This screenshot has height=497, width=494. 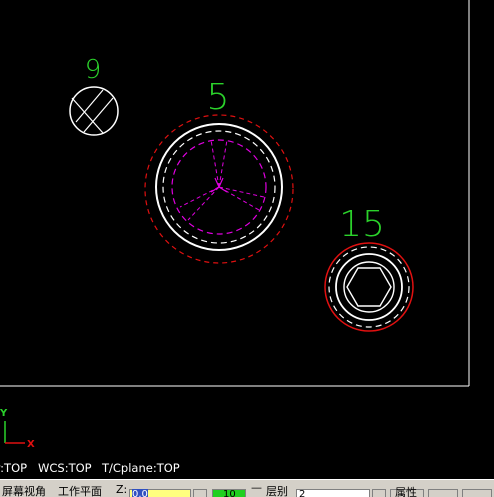 What do you see at coordinates (4, 413) in the screenshot?
I see `axis-y-label: Y` at bounding box center [4, 413].